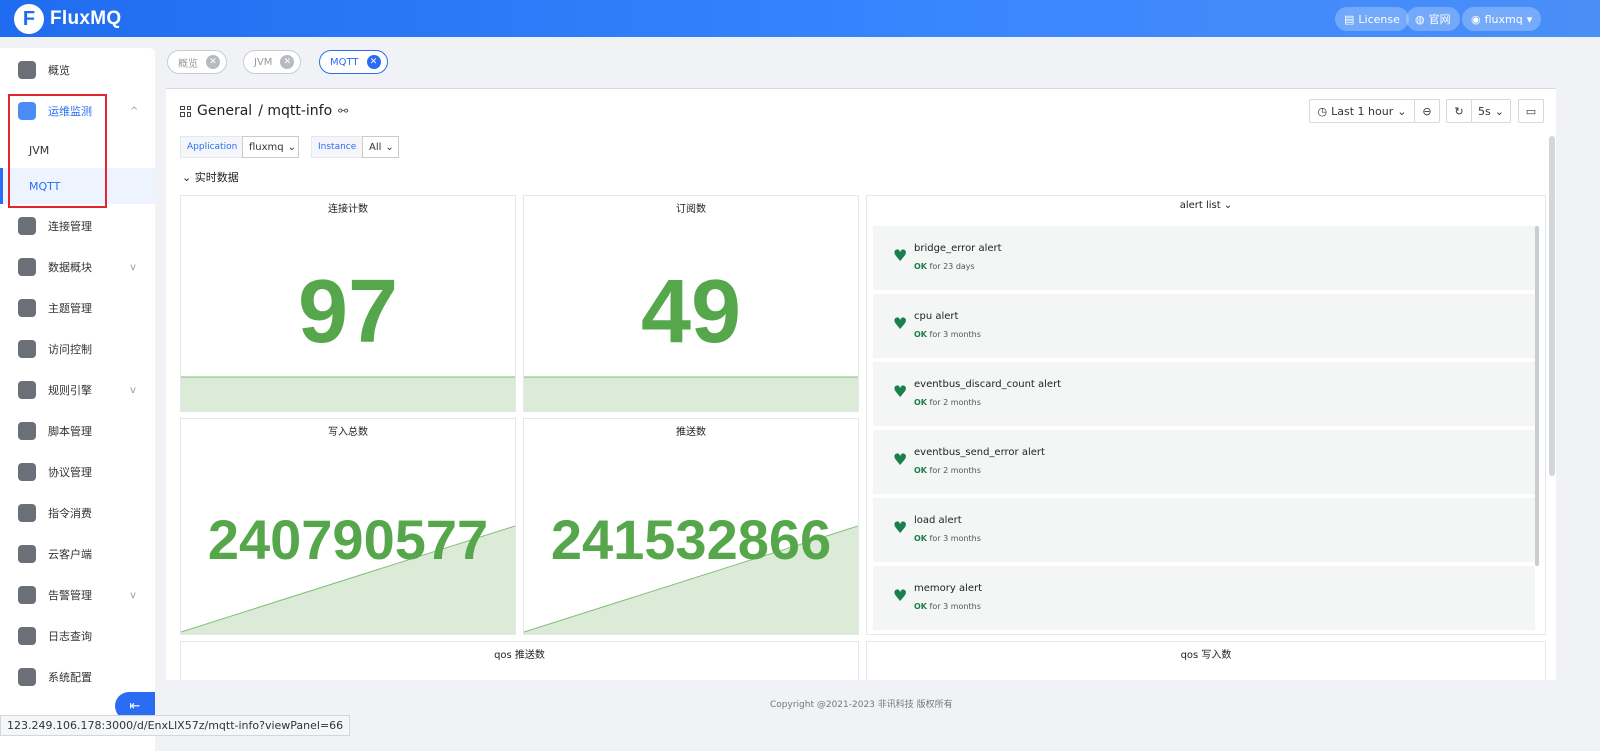 The image size is (1600, 751). Describe the element at coordinates (70, 390) in the screenshot. I see `sidebar-item-label: 规则引擎` at that location.